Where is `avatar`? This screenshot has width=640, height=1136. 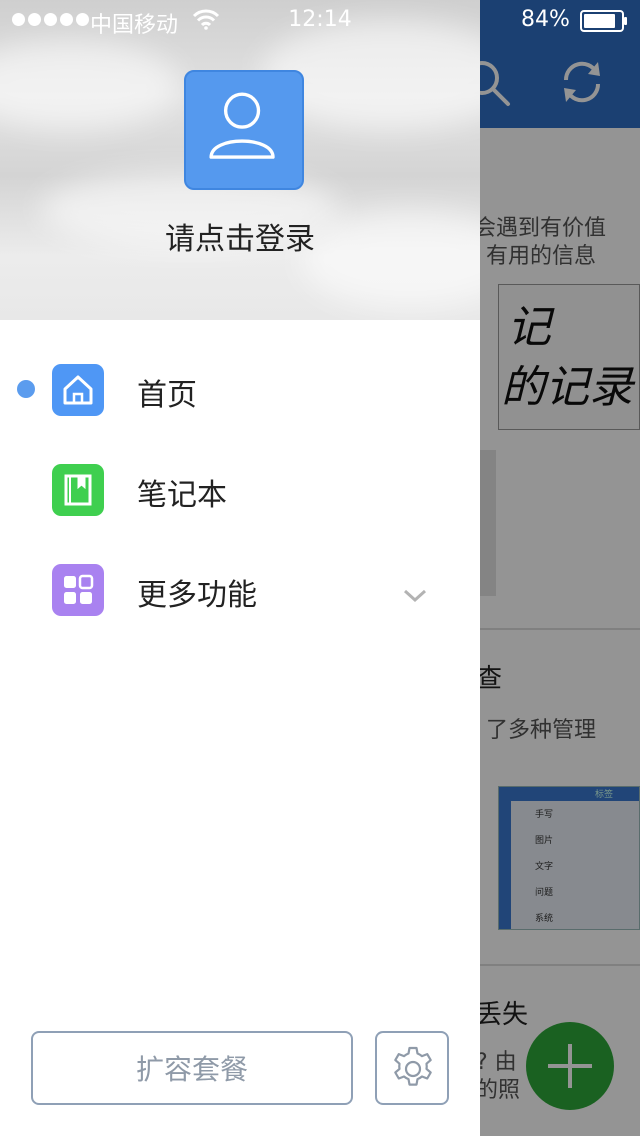
avatar is located at coordinates (244, 130).